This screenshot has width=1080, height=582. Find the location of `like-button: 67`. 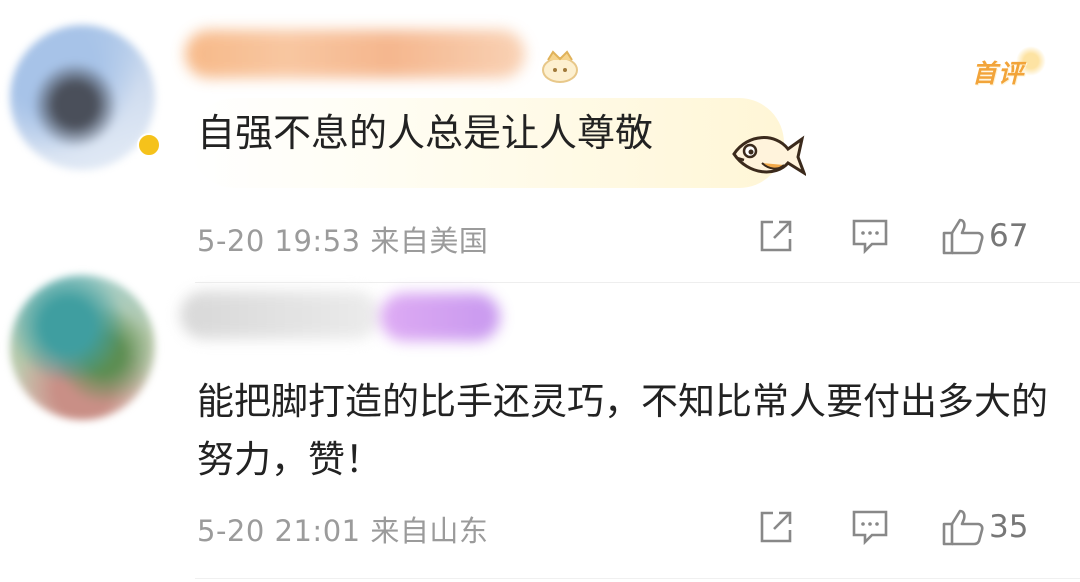

like-button: 67 is located at coordinates (984, 236).